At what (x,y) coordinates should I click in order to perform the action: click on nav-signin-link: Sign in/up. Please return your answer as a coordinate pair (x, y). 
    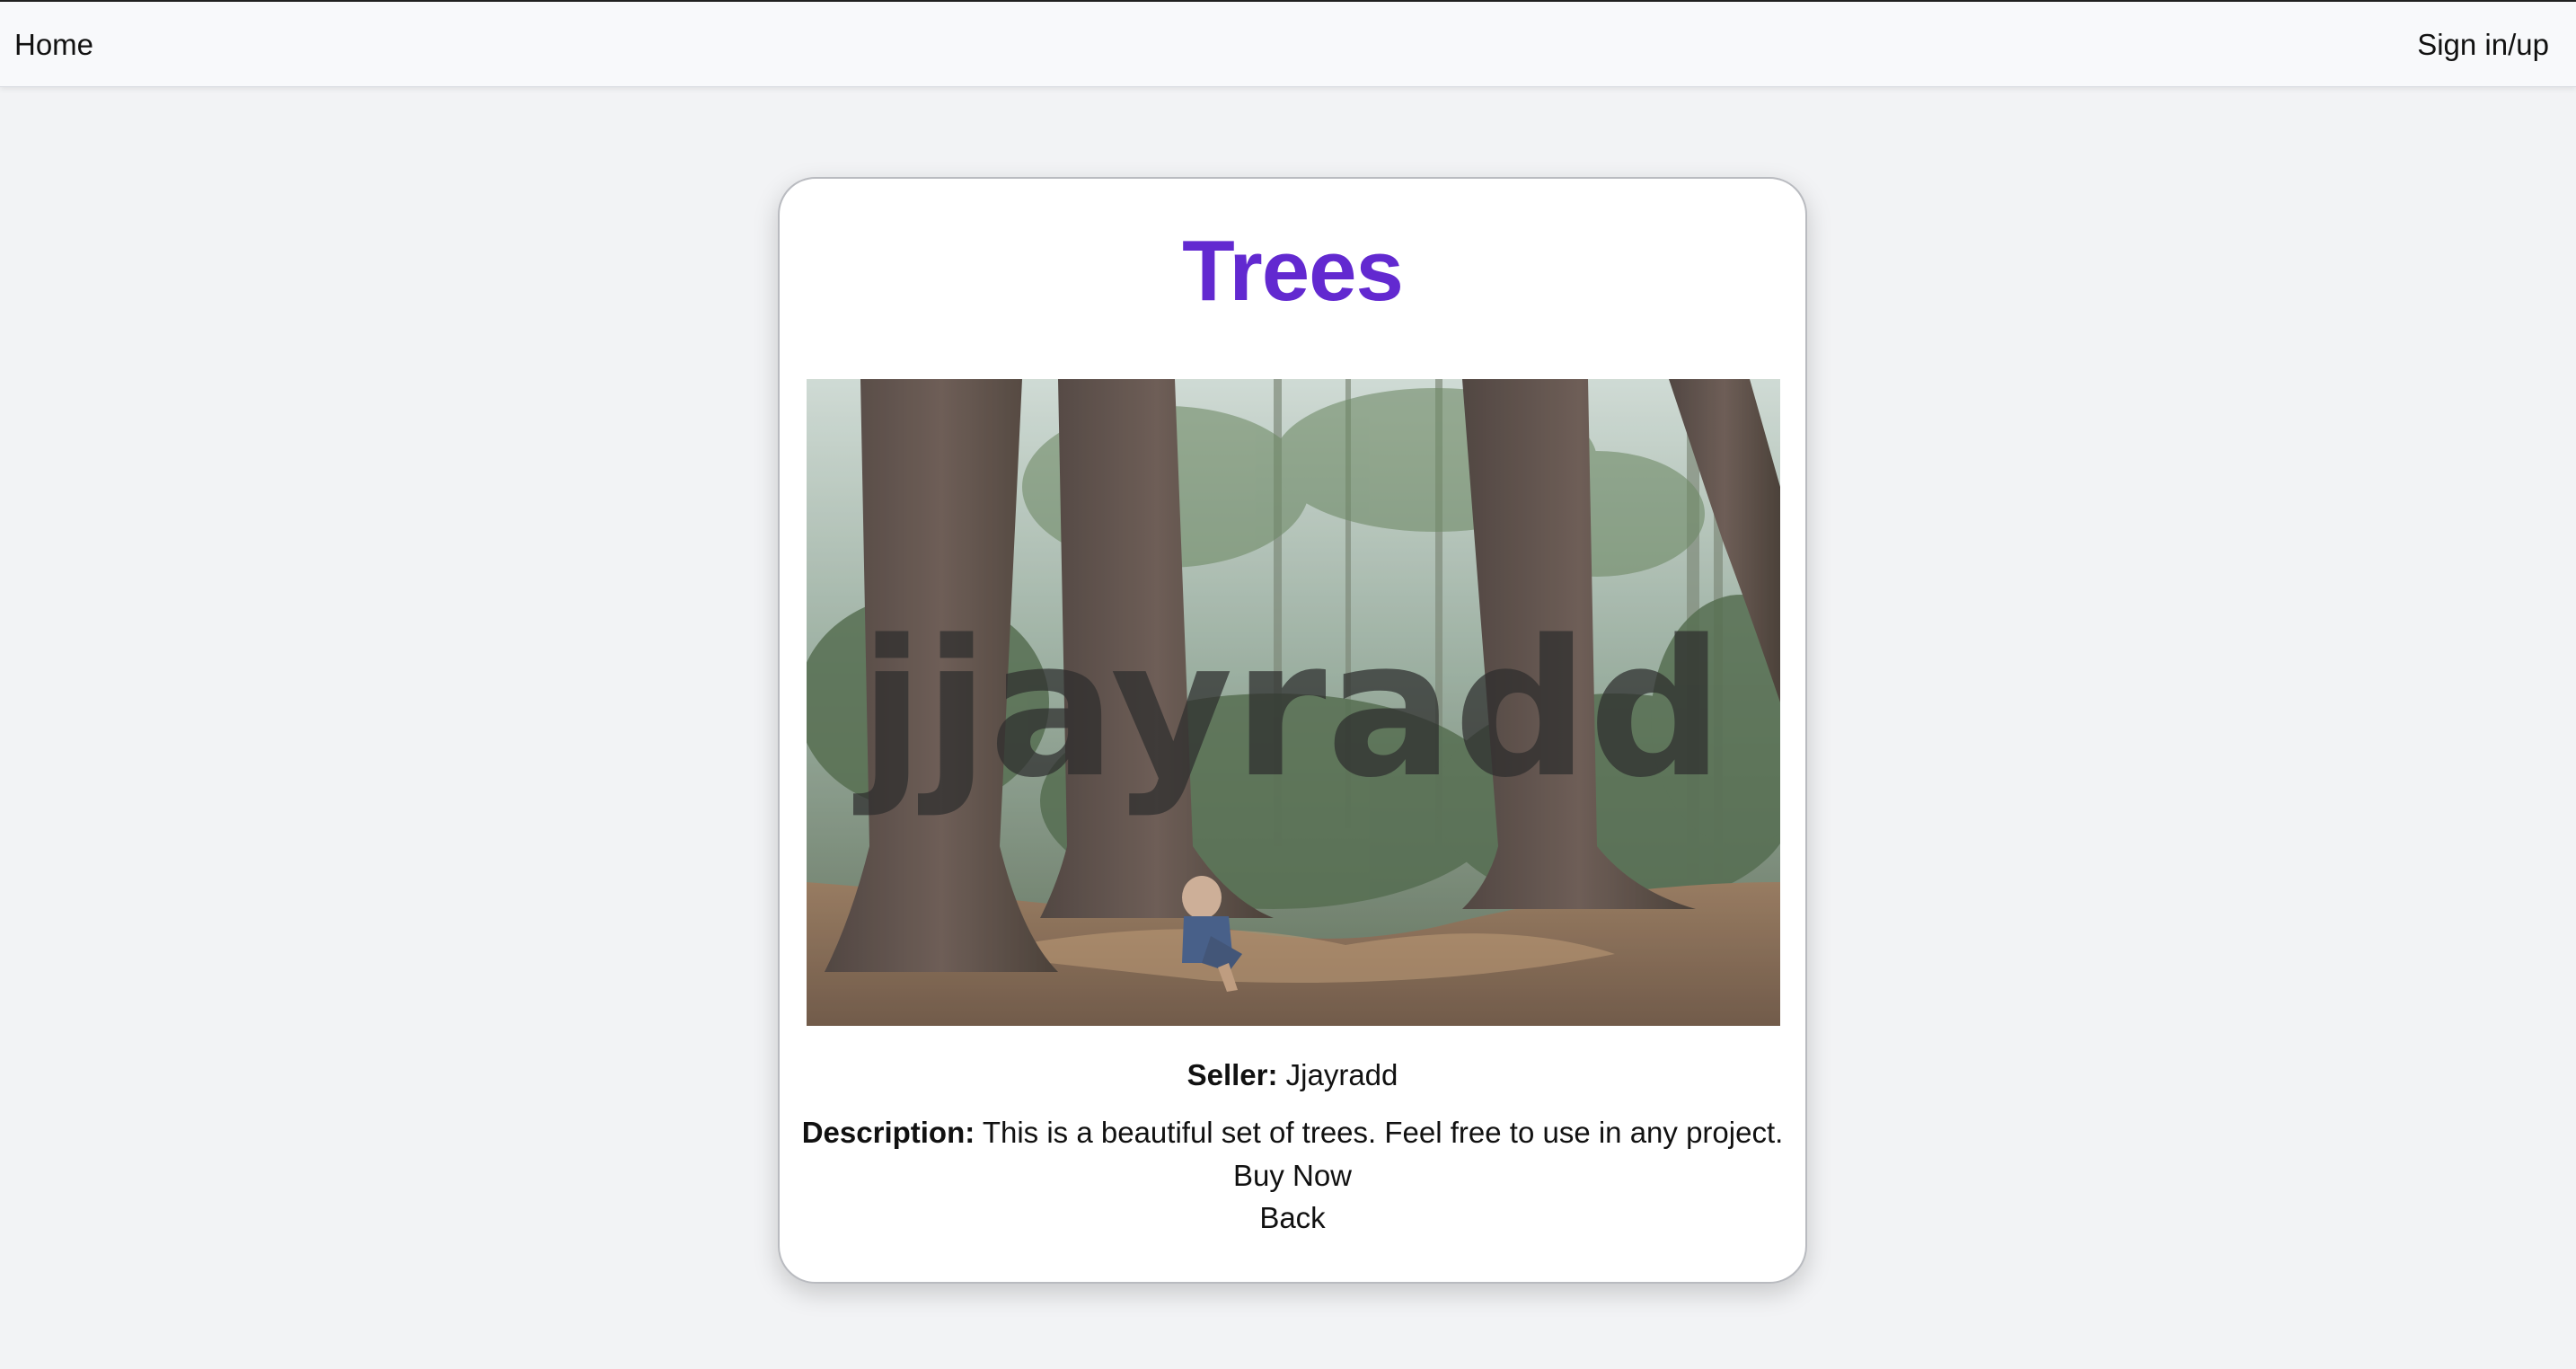
    Looking at the image, I should click on (2483, 45).